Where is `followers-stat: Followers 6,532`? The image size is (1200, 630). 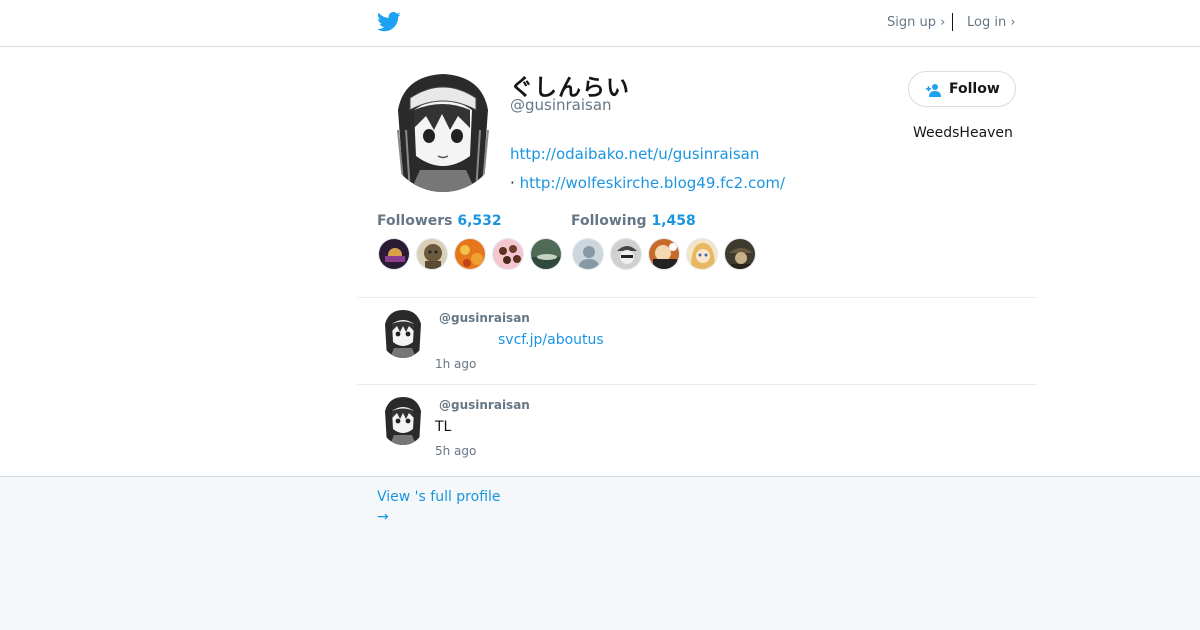
followers-stat: Followers 6,532 is located at coordinates (439, 221).